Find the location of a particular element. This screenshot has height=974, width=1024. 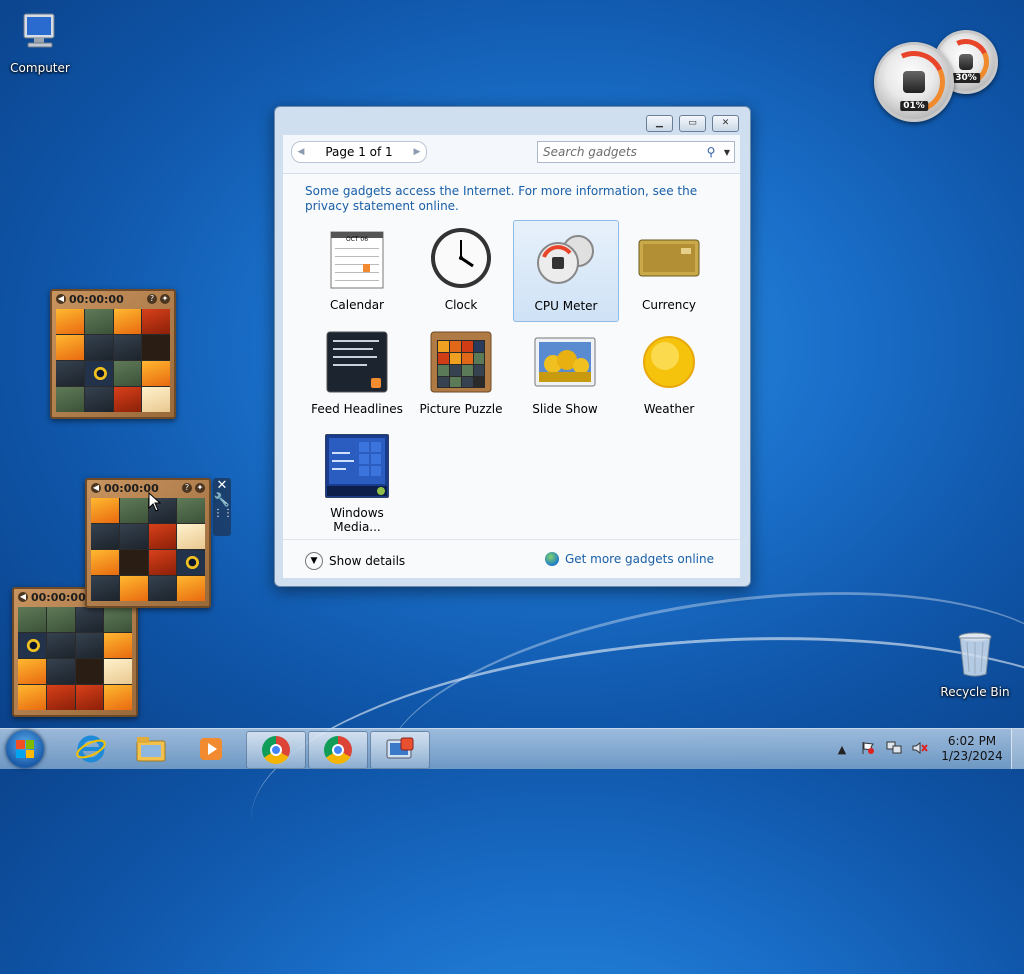

desktop-icon-recycle-bin: Recycle Bin is located at coordinates (975, 664).